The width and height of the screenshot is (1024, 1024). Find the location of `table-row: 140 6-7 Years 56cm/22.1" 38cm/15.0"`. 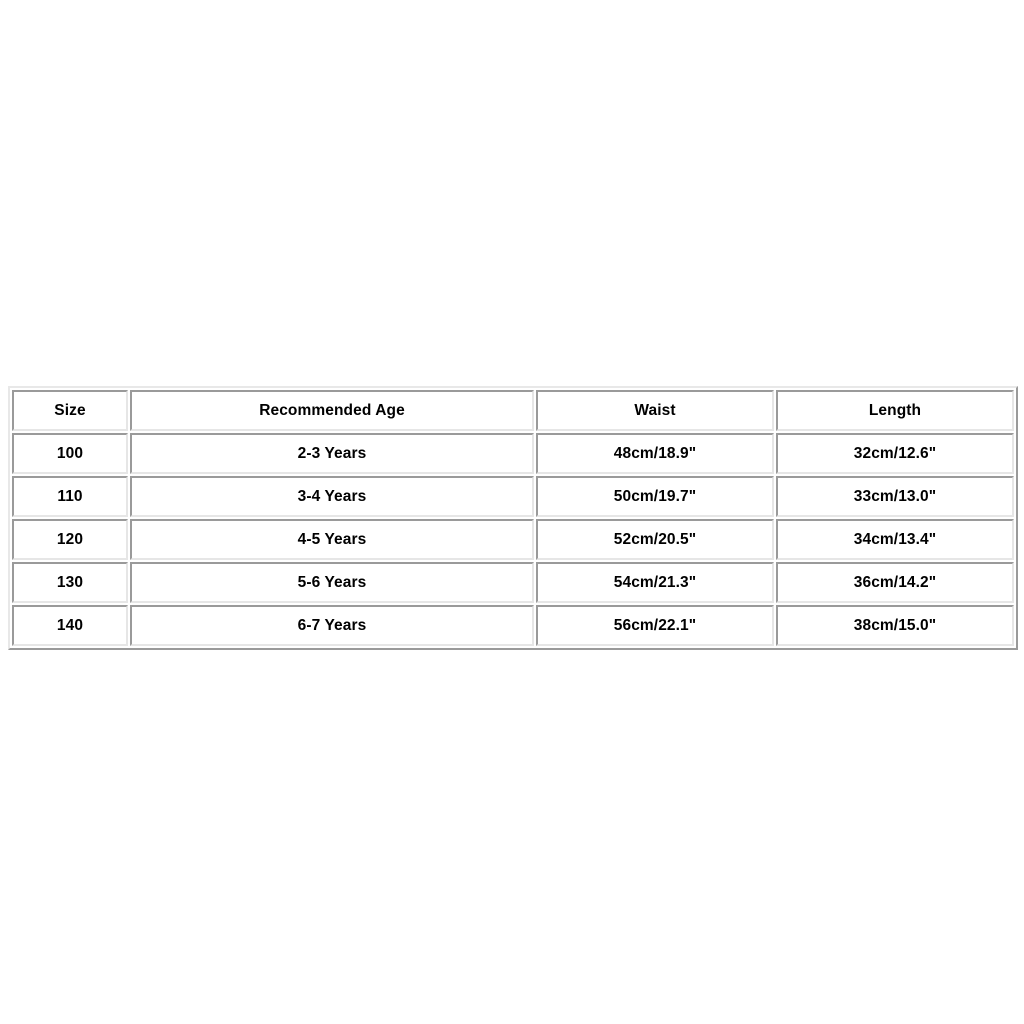

table-row: 140 6-7 Years 56cm/22.1" 38cm/15.0" is located at coordinates (513, 625).